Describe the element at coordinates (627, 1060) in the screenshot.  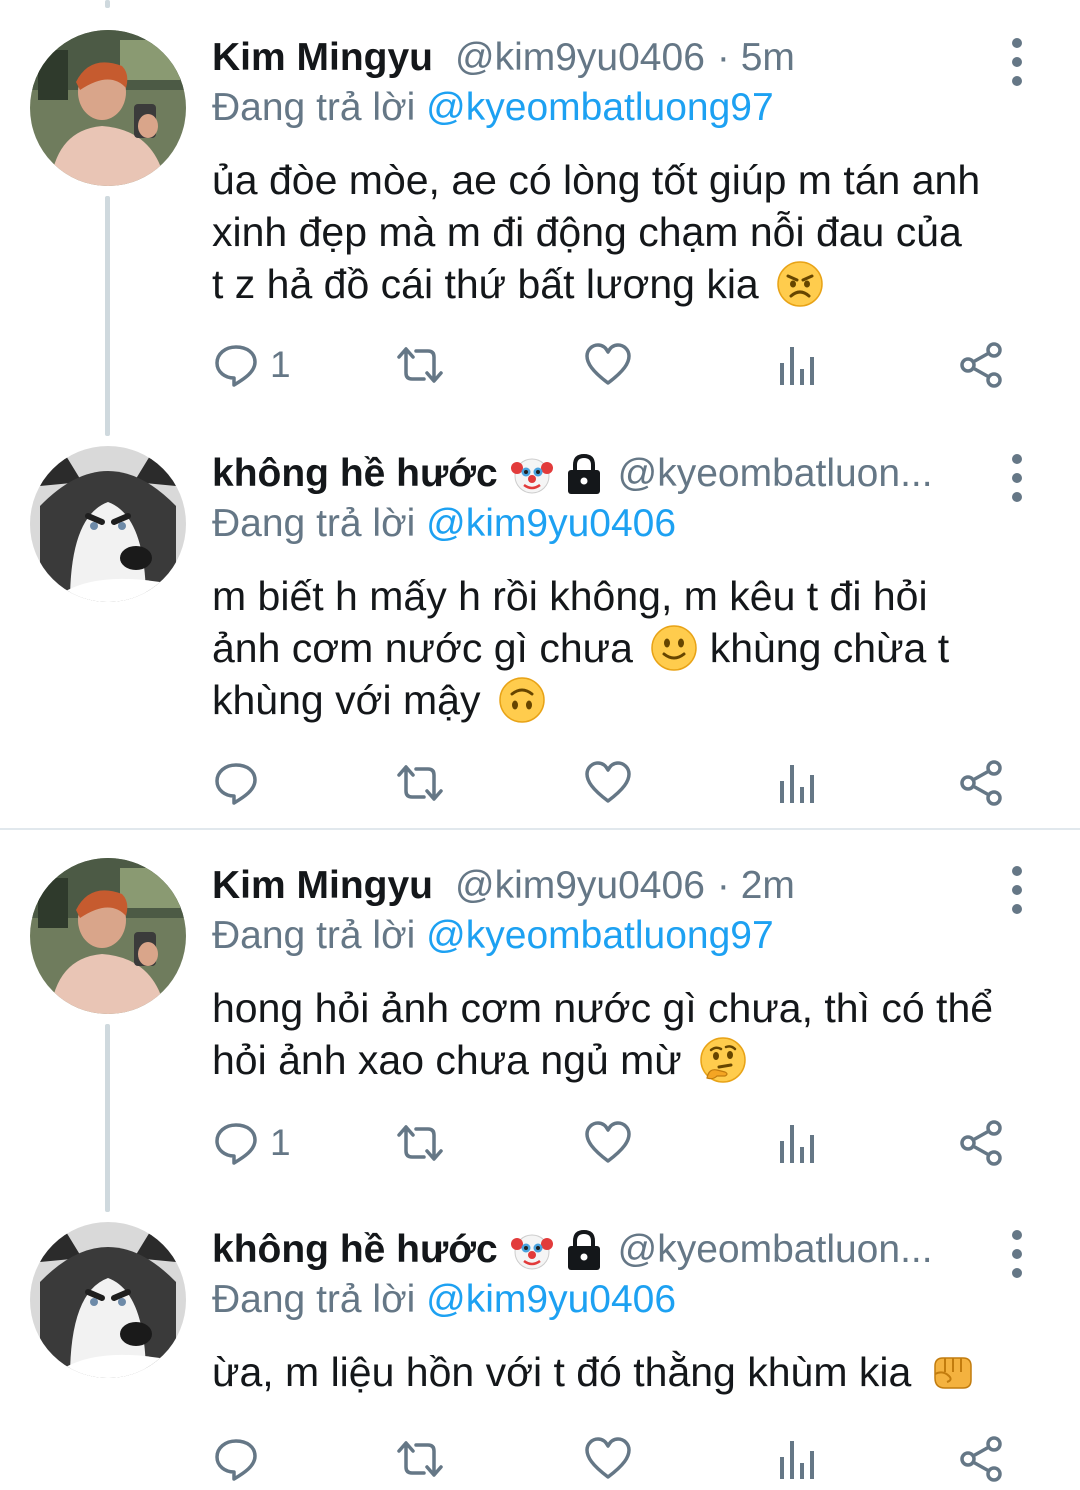
I see `tweet-text-line: hỏi ảnh xao chưa ngủ mừ` at that location.